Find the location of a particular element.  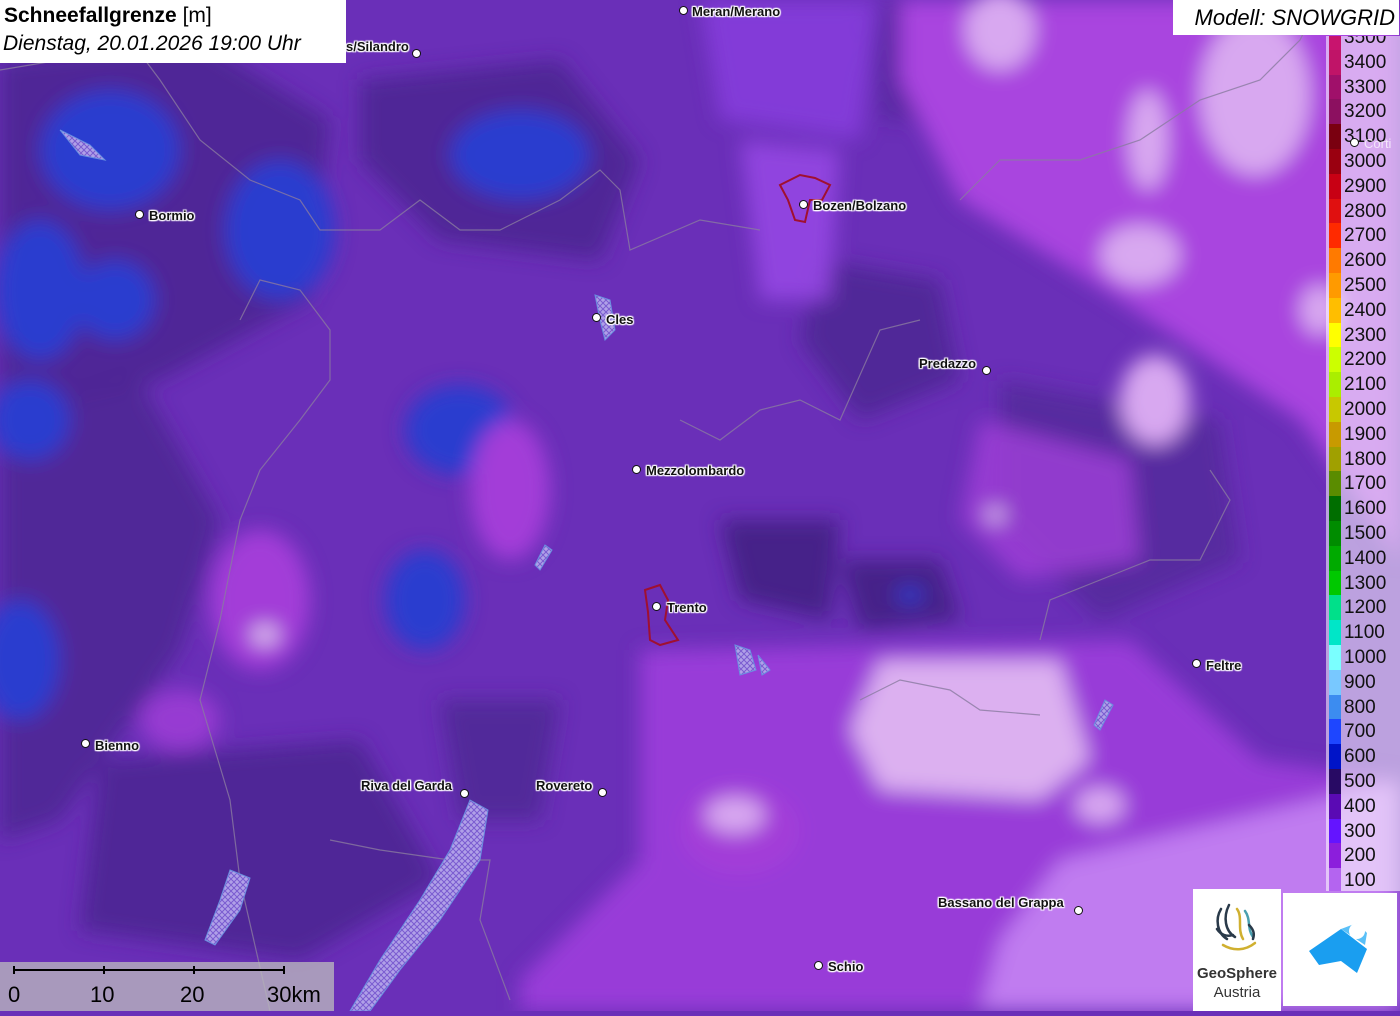

legend-row: 700 is located at coordinates (1363, 732).